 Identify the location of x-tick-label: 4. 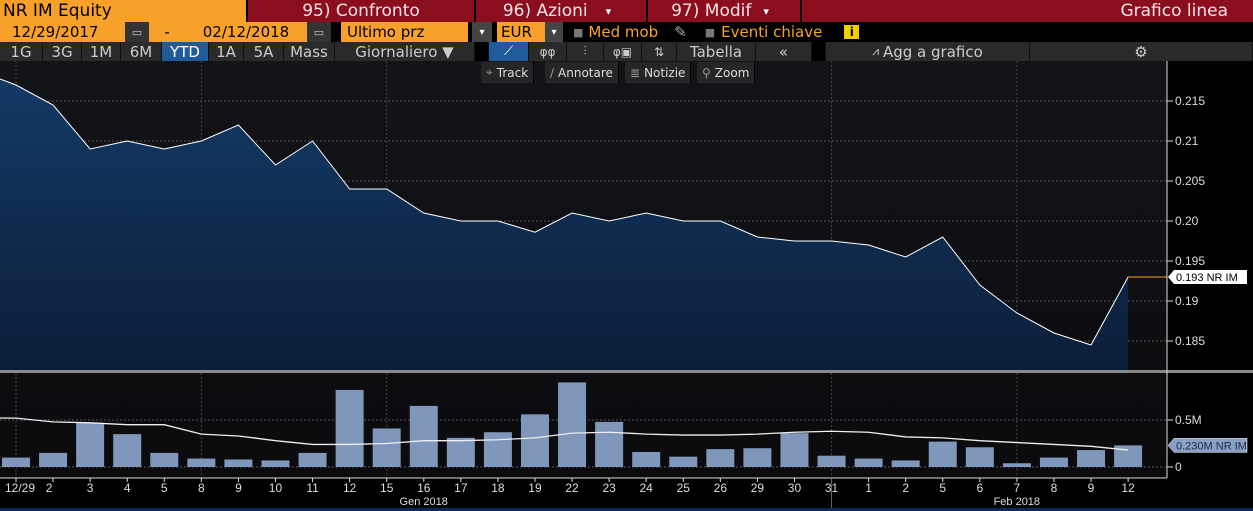
(127, 488).